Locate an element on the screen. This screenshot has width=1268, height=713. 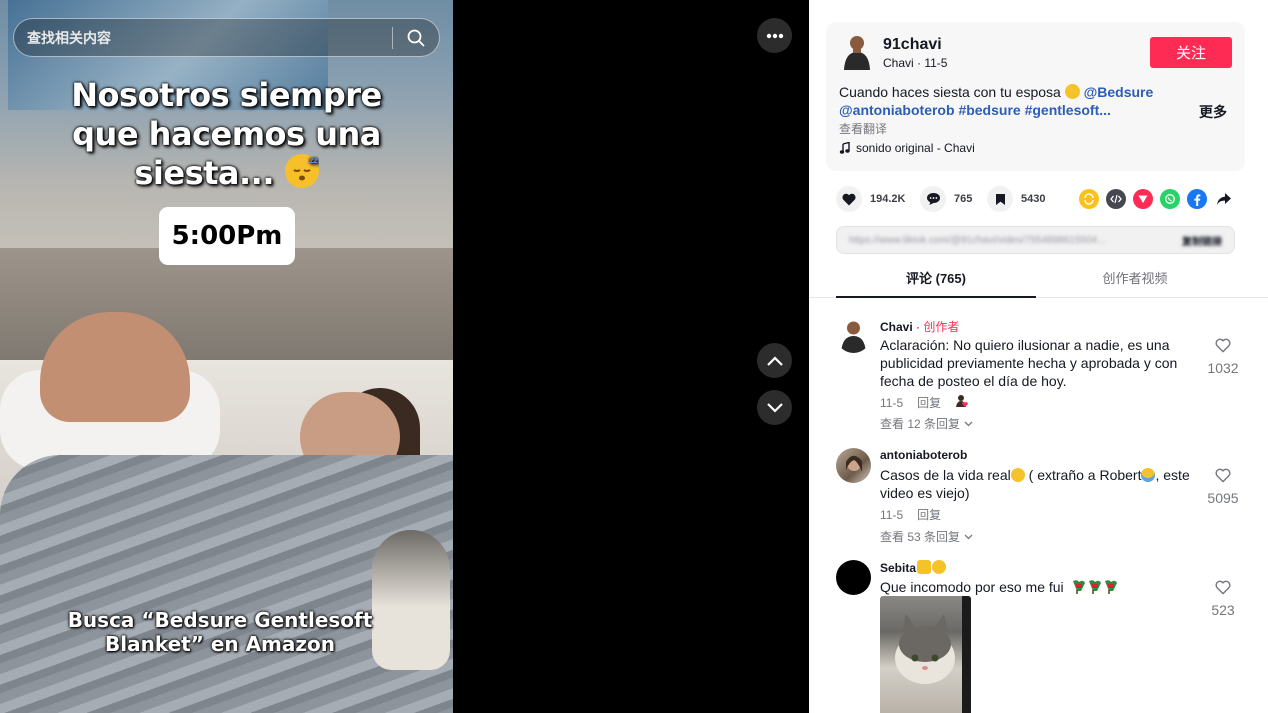
music-link: sonido original - Chavi is located at coordinates (907, 148).